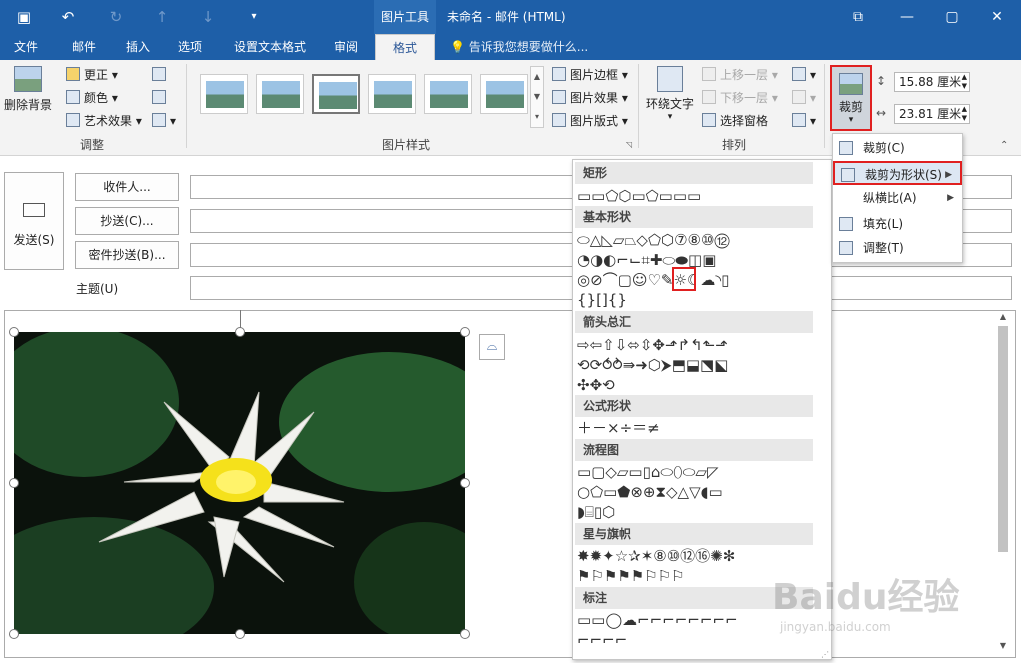 Image resolution: width=1021 pixels, height=663 pixels. Describe the element at coordinates (652, 345) in the screenshot. I see `shape-row-arrows-1: ⇨⇦⇧⇩⬄⇳✥⬏↱↰⬑⬏` at that location.